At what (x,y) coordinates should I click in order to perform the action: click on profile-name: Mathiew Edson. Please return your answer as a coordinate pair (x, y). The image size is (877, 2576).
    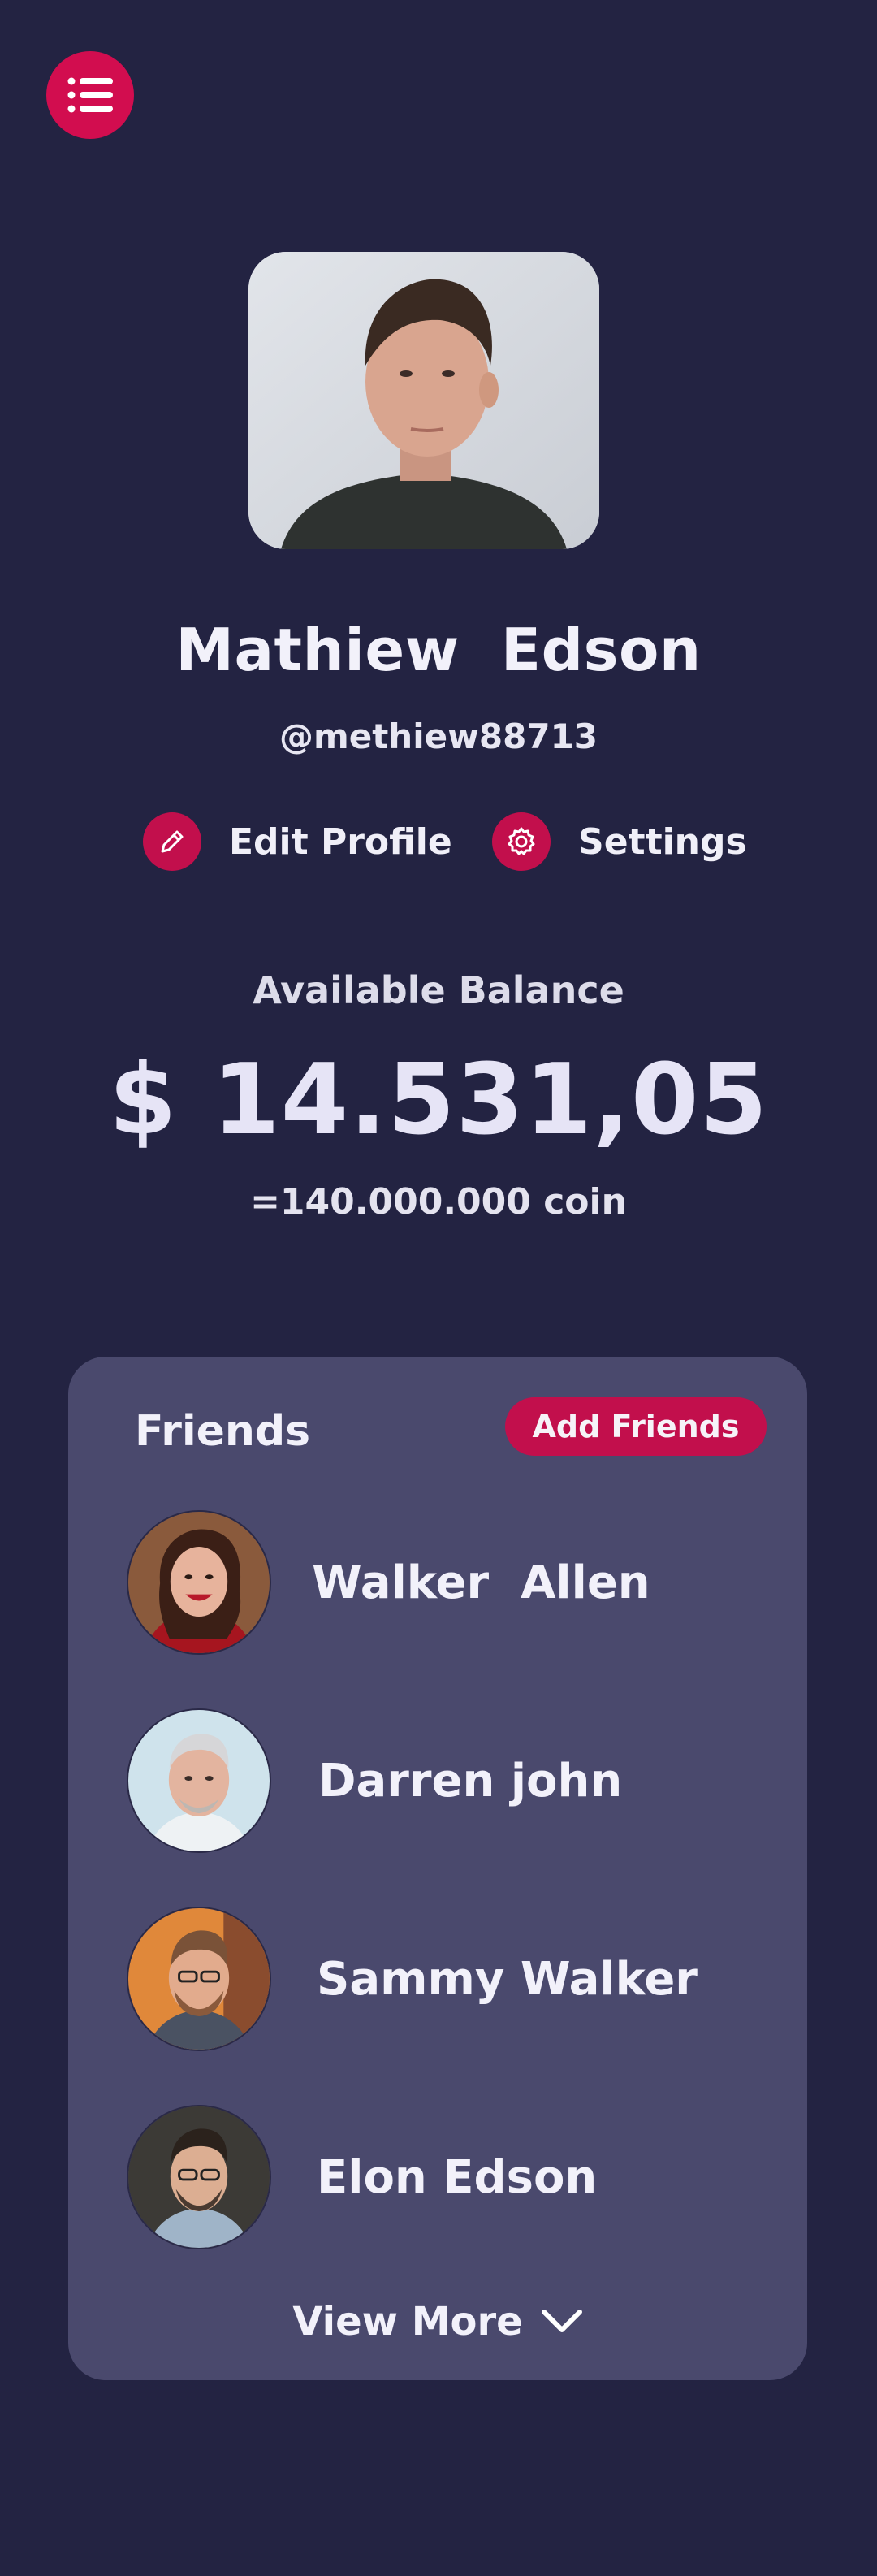
    Looking at the image, I should click on (438, 650).